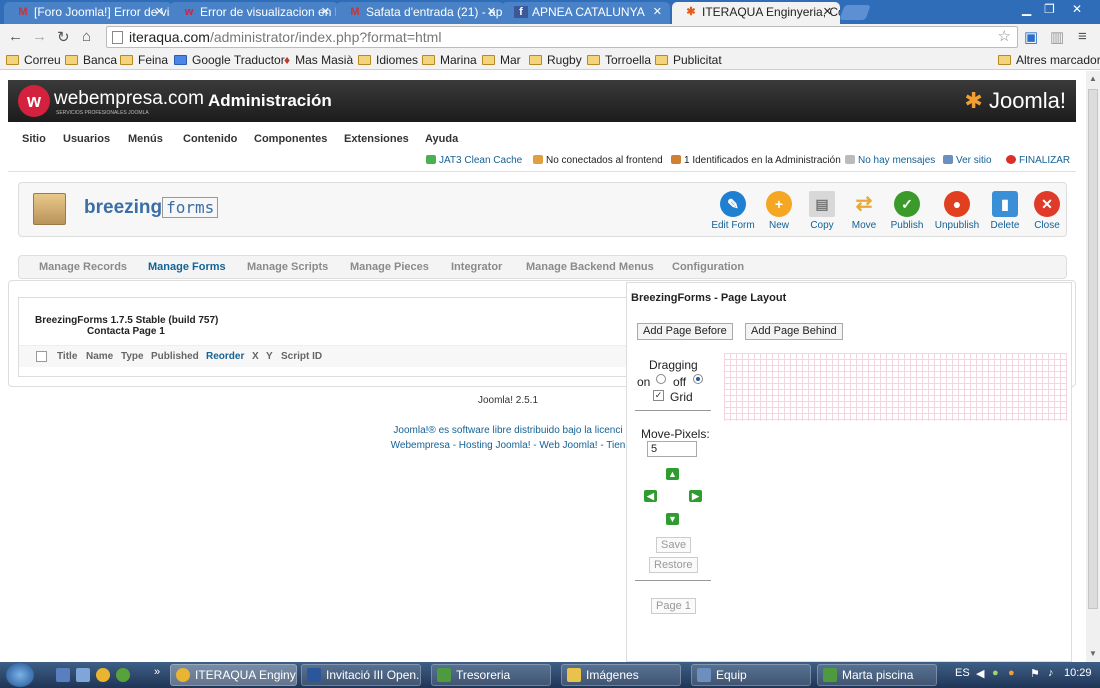 This screenshot has width=1100, height=688. I want to click on back-icon: ←, so click(15, 36).